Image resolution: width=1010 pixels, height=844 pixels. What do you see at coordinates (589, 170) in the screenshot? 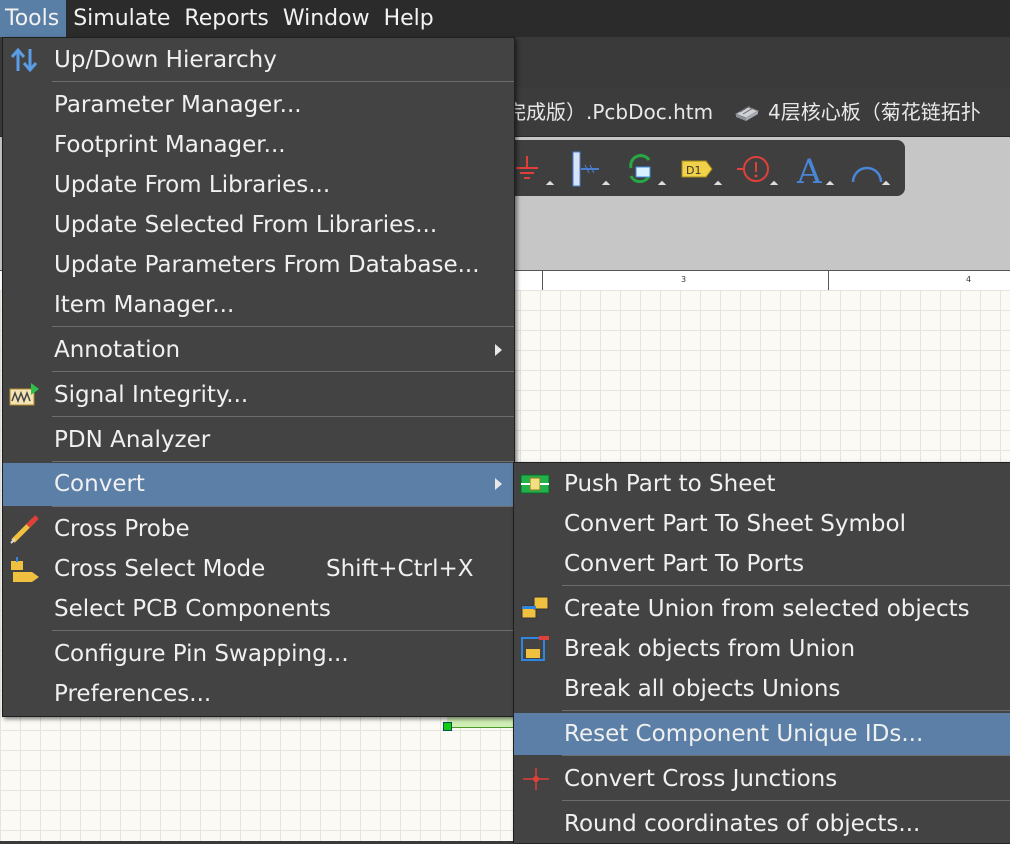
I see `place-harness-button` at bounding box center [589, 170].